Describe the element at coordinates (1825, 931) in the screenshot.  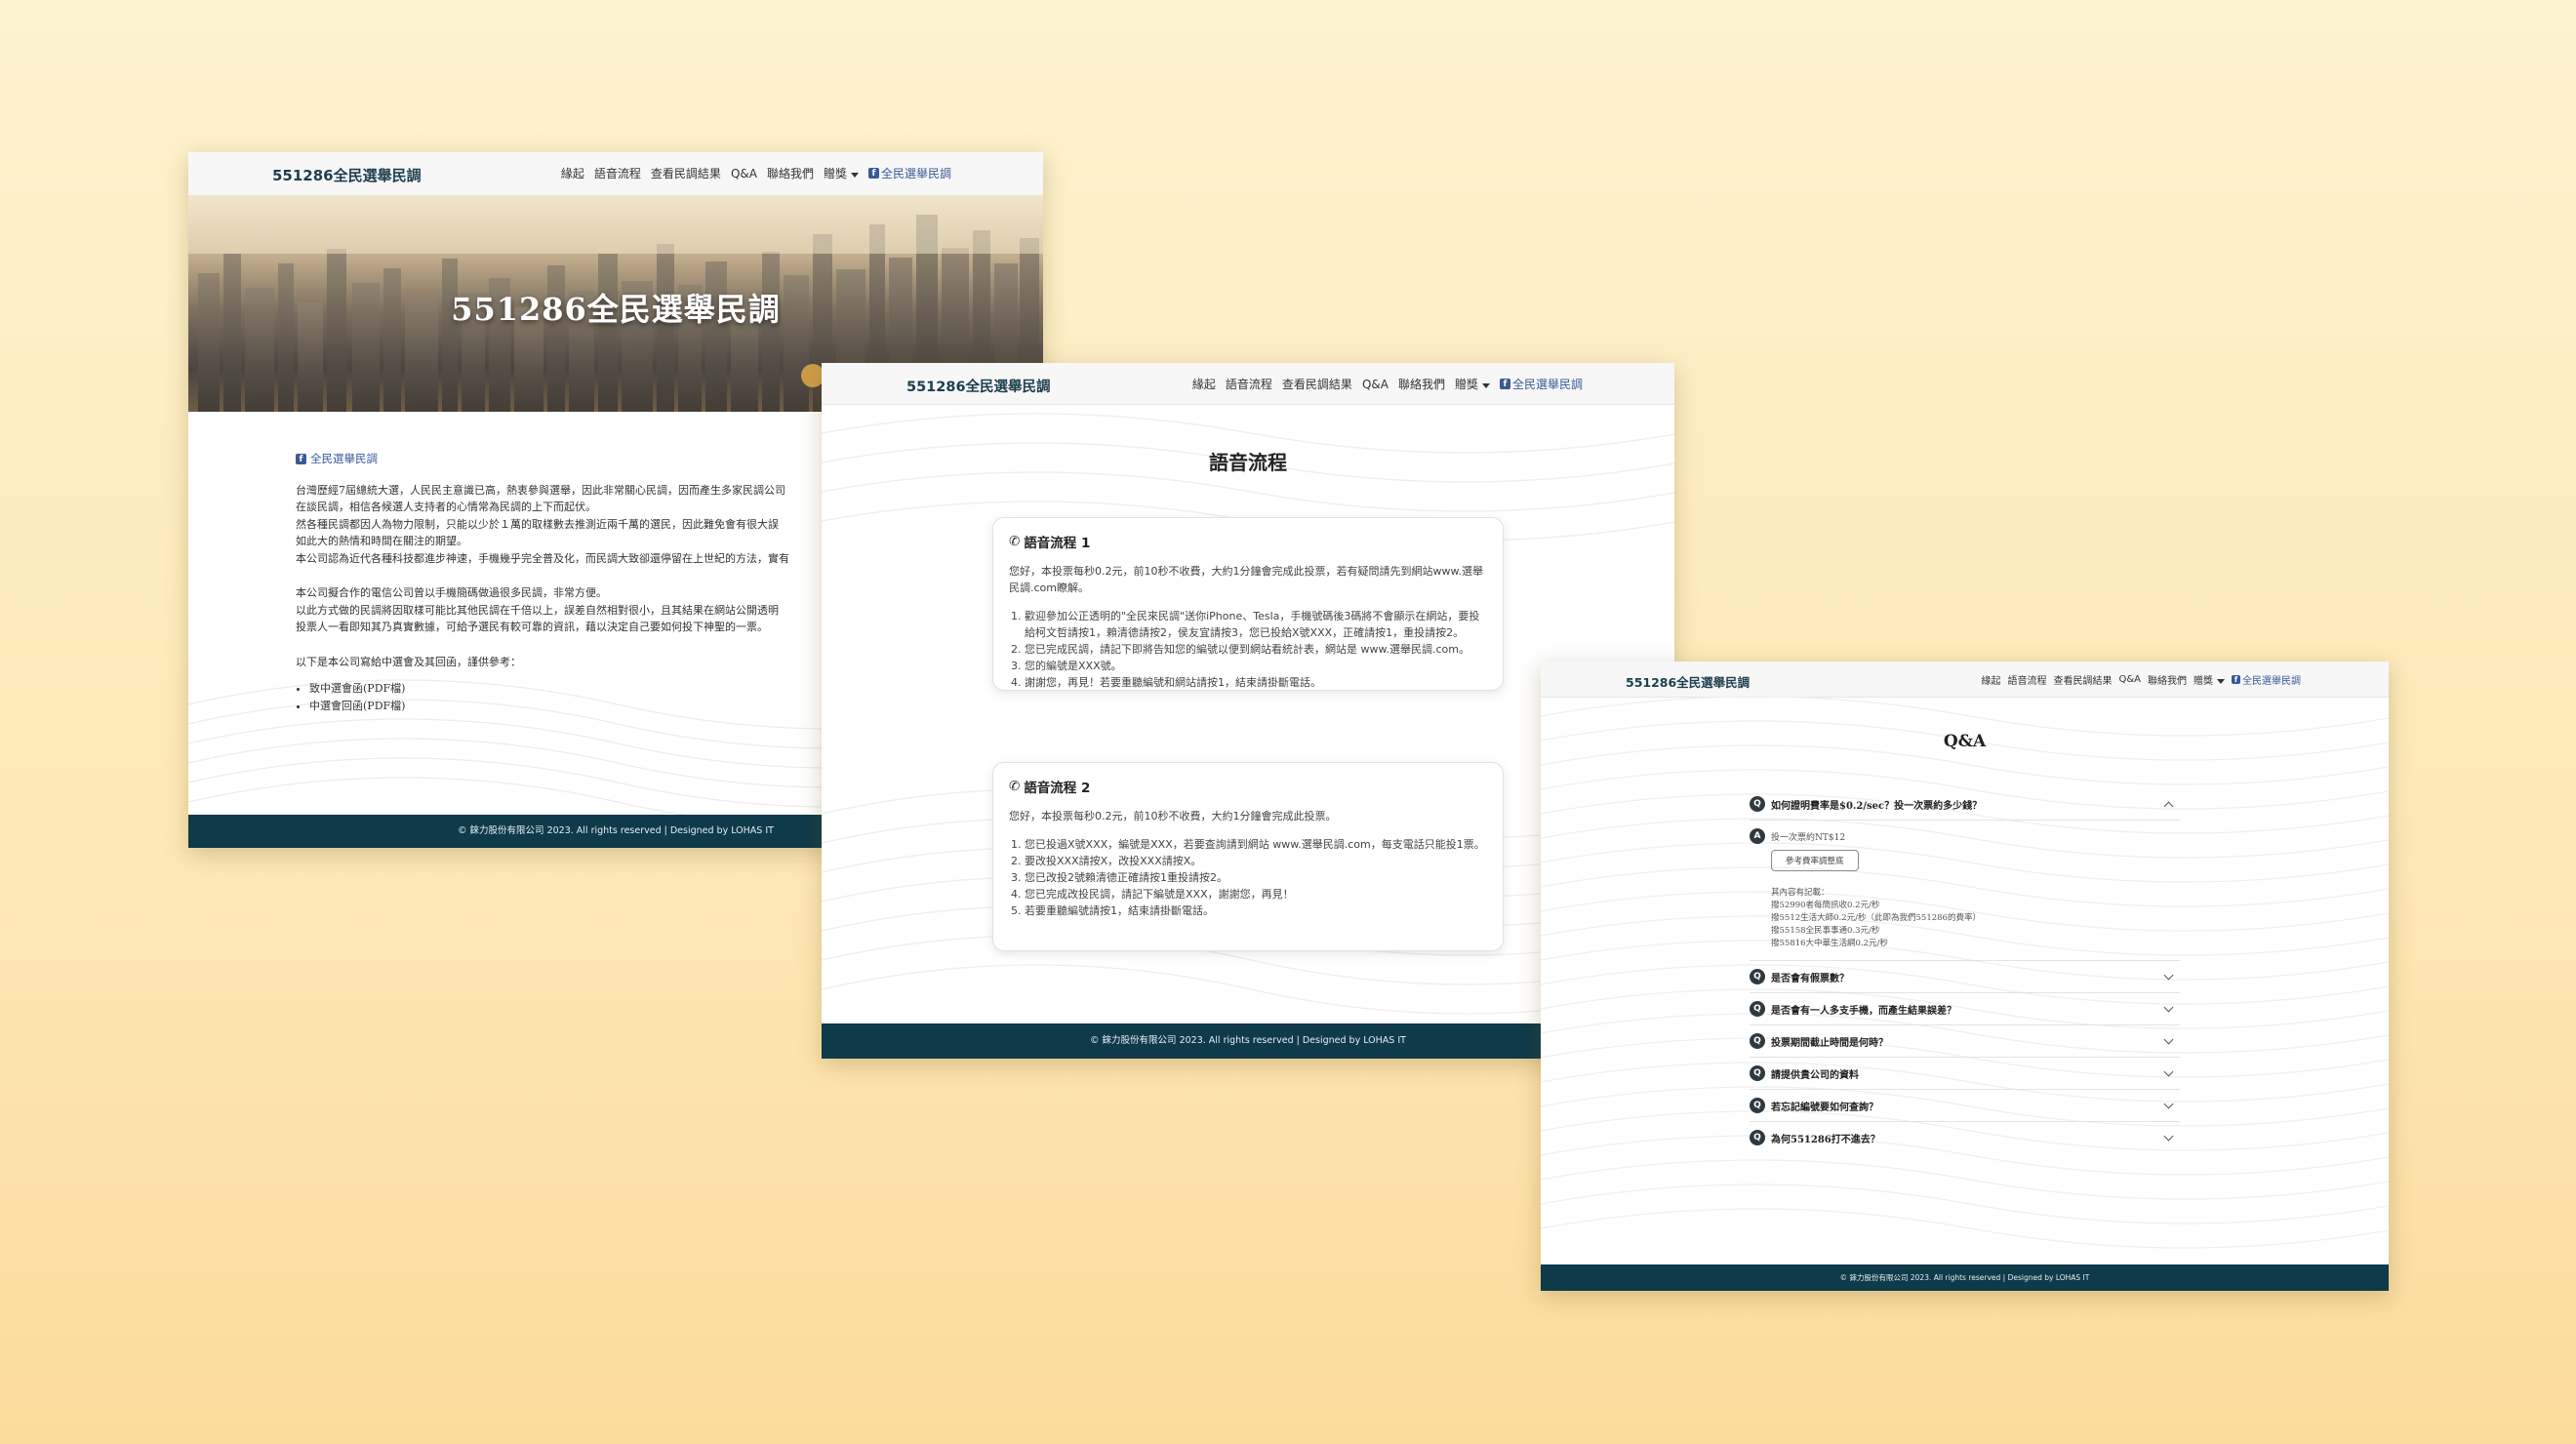
I see `note-line: 撥55158全民事事通0.3元/秒` at that location.